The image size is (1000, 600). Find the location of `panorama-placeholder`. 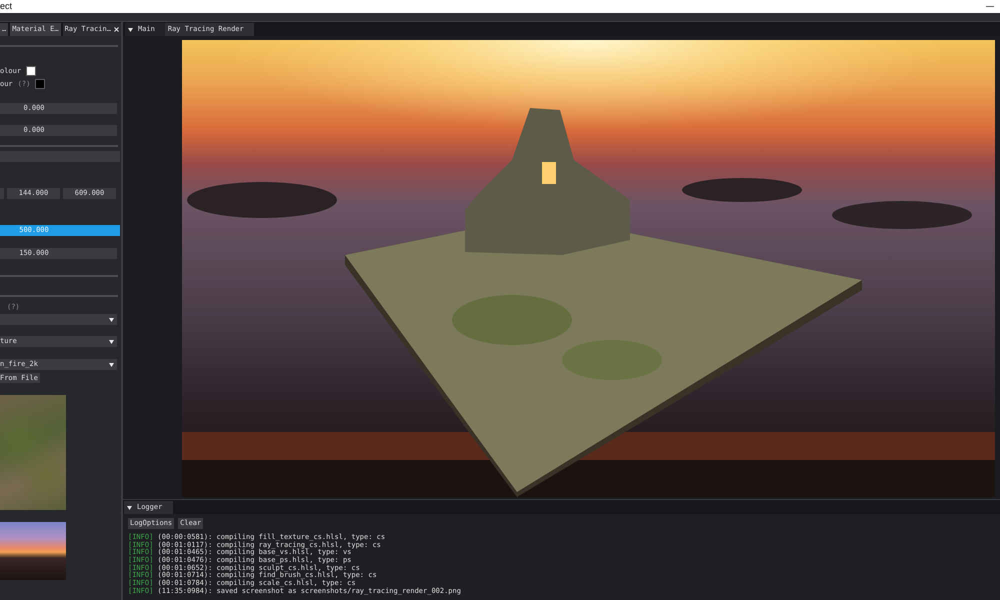

panorama-placeholder is located at coordinates (33, 551).